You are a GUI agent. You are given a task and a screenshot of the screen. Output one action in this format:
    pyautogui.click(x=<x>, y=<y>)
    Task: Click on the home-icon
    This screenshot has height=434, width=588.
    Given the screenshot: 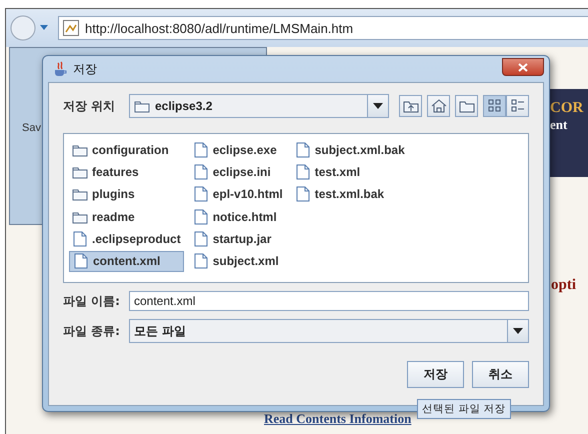 What is the action you would take?
    pyautogui.click(x=439, y=106)
    